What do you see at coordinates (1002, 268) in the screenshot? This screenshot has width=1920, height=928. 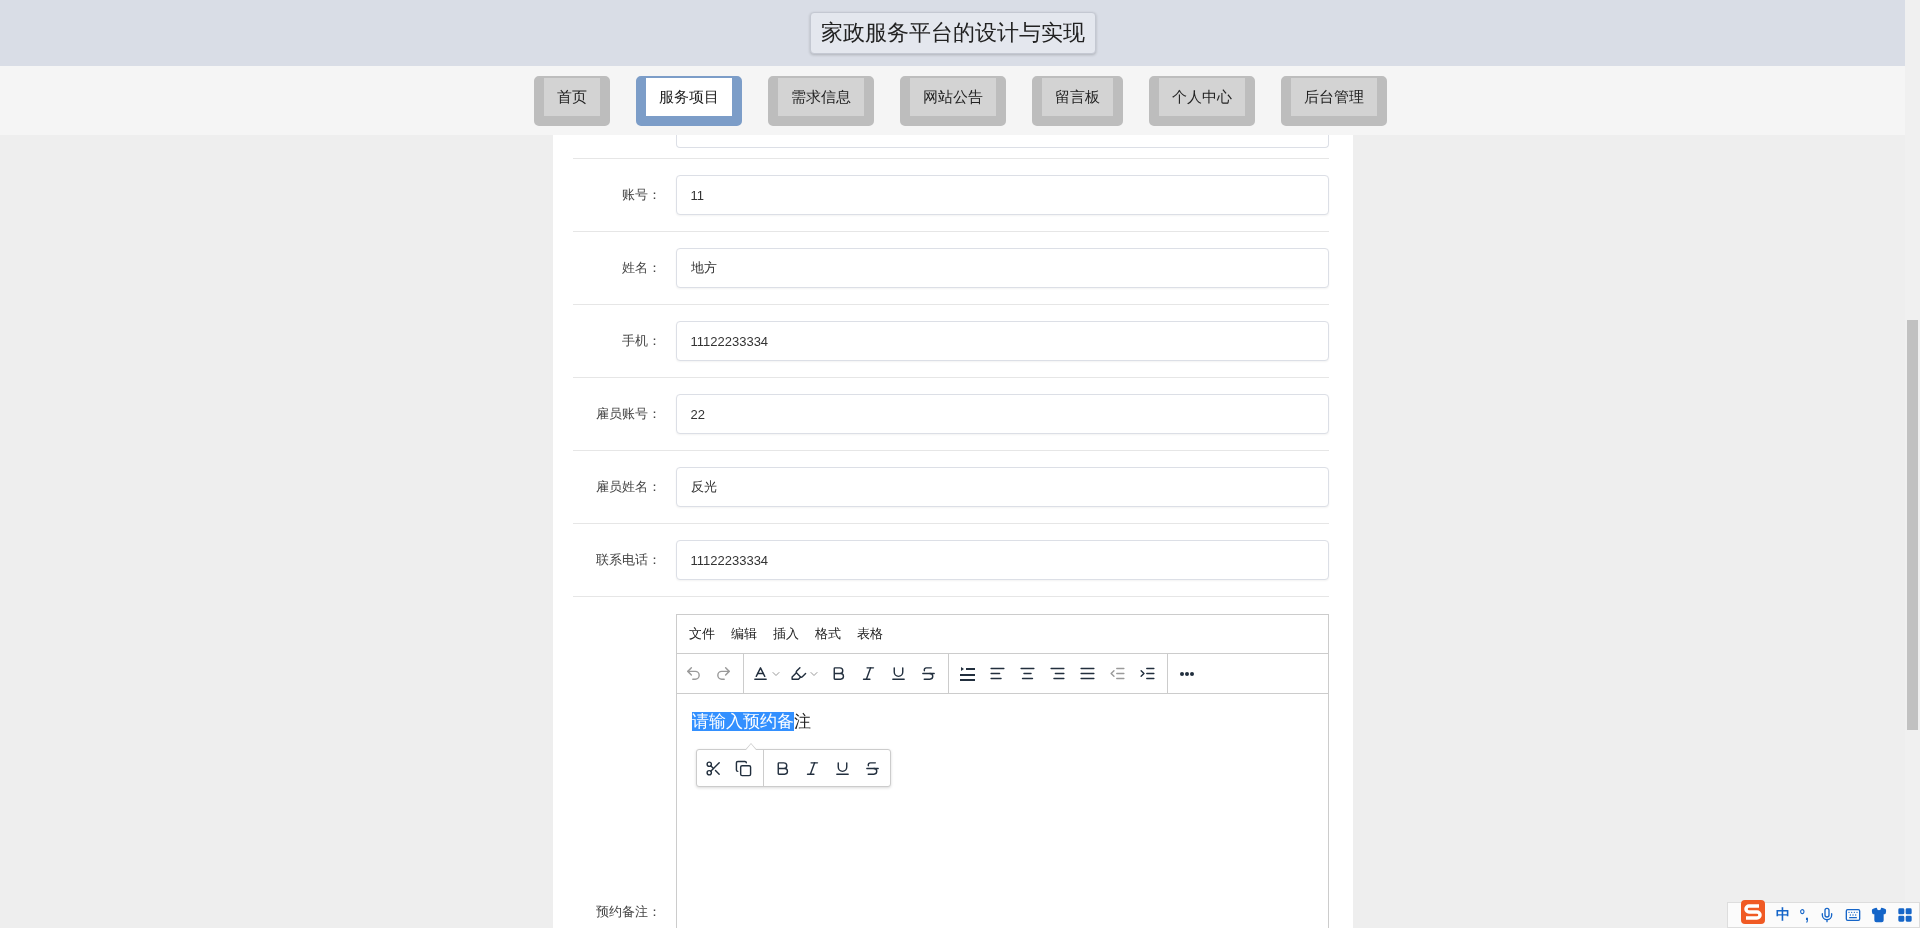 I see `input-field: 地方` at bounding box center [1002, 268].